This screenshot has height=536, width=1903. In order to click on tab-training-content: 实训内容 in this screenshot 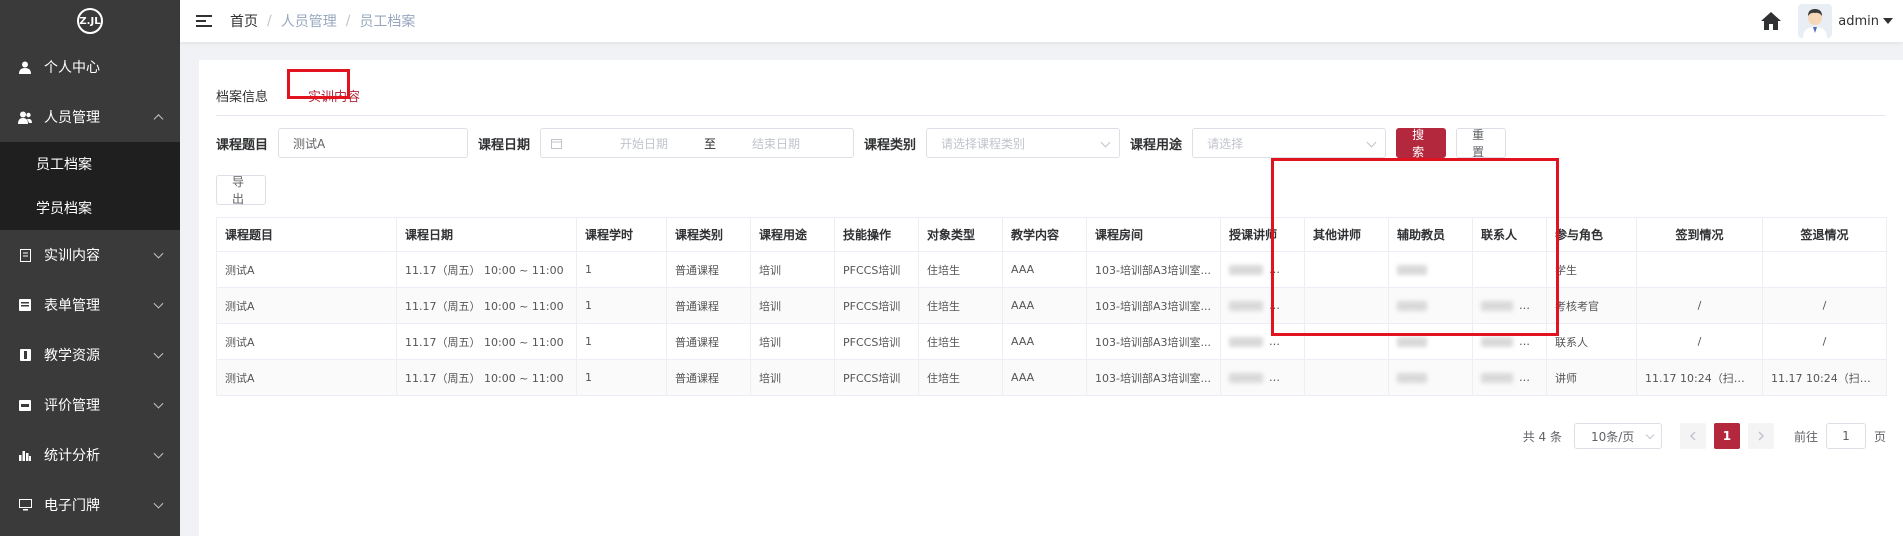, I will do `click(334, 98)`.